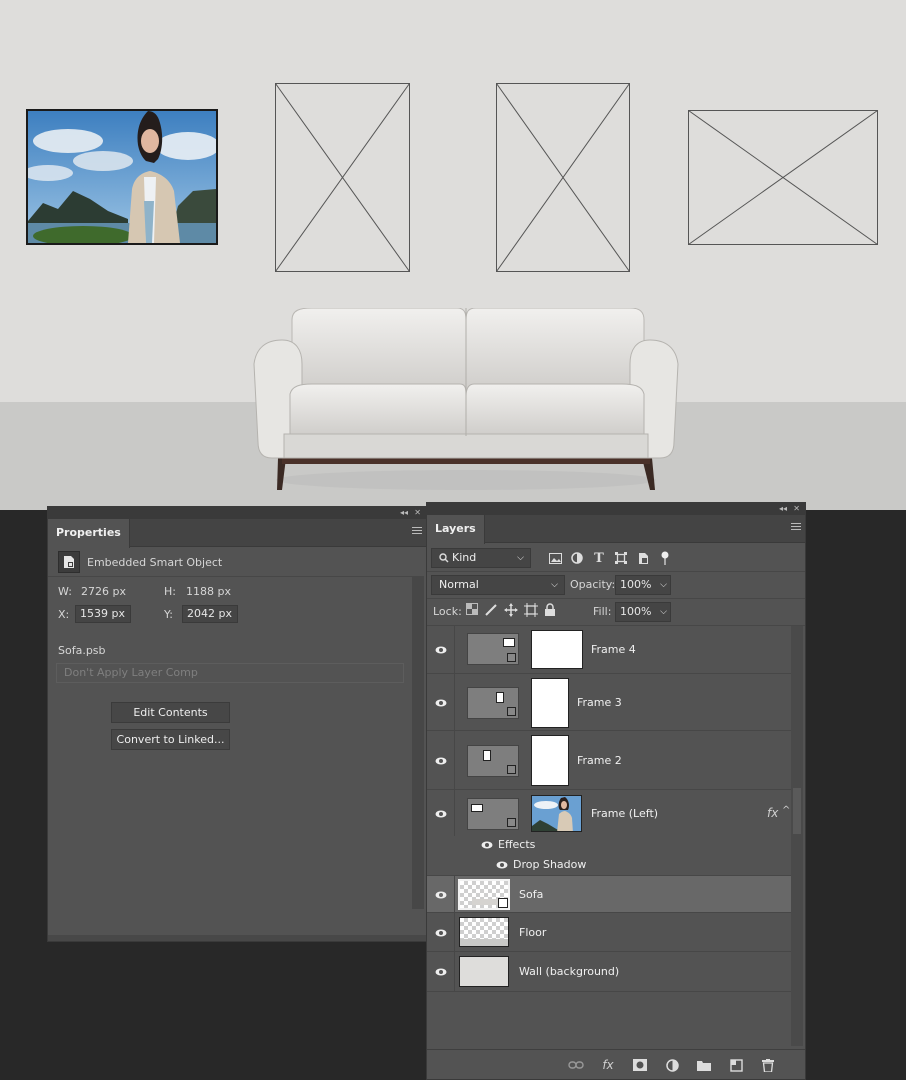  Describe the element at coordinates (531, 611) in the screenshot. I see `lock-artboard-icon` at that location.